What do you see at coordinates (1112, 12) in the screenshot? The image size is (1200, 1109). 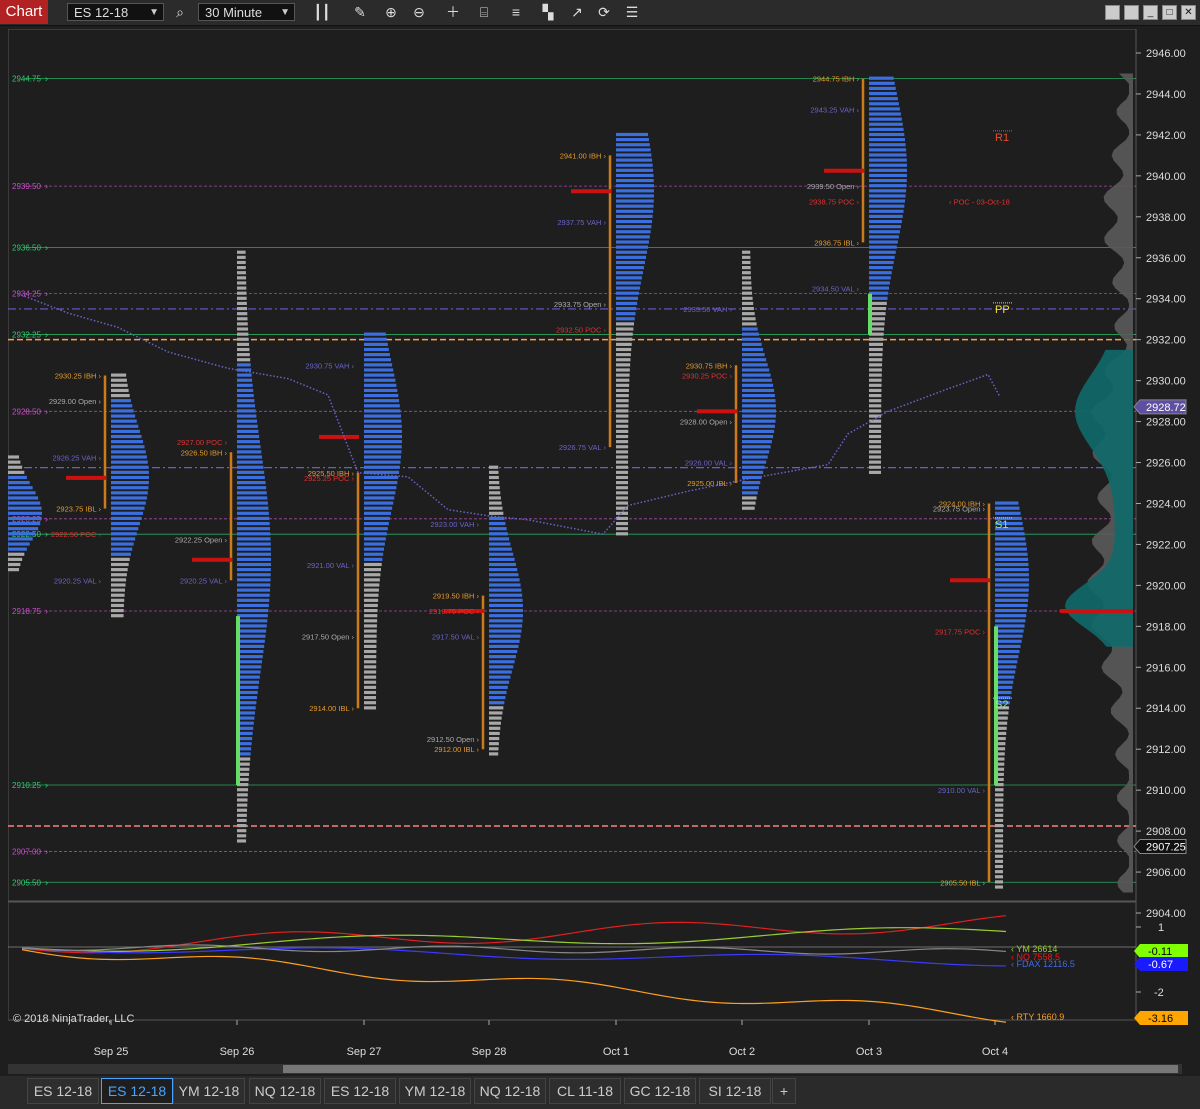 I see `window-minimize-button` at bounding box center [1112, 12].